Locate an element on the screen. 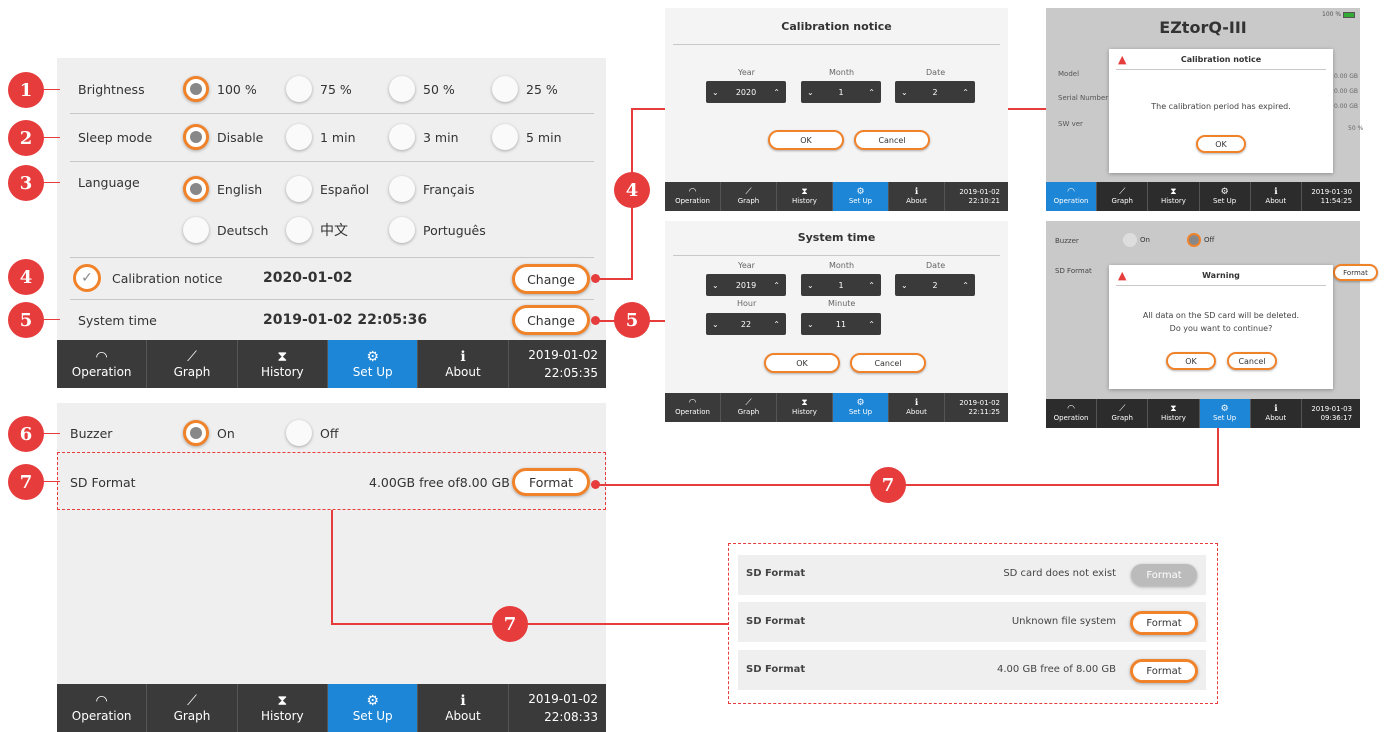 This screenshot has height=732, width=1390. brightness-25-option: 25 % is located at coordinates (525, 89).